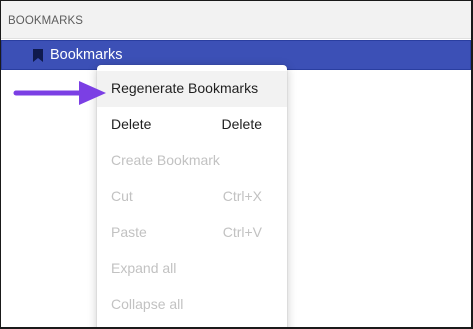  Describe the element at coordinates (147, 304) in the screenshot. I see `menu-item-label: Collapse all` at that location.